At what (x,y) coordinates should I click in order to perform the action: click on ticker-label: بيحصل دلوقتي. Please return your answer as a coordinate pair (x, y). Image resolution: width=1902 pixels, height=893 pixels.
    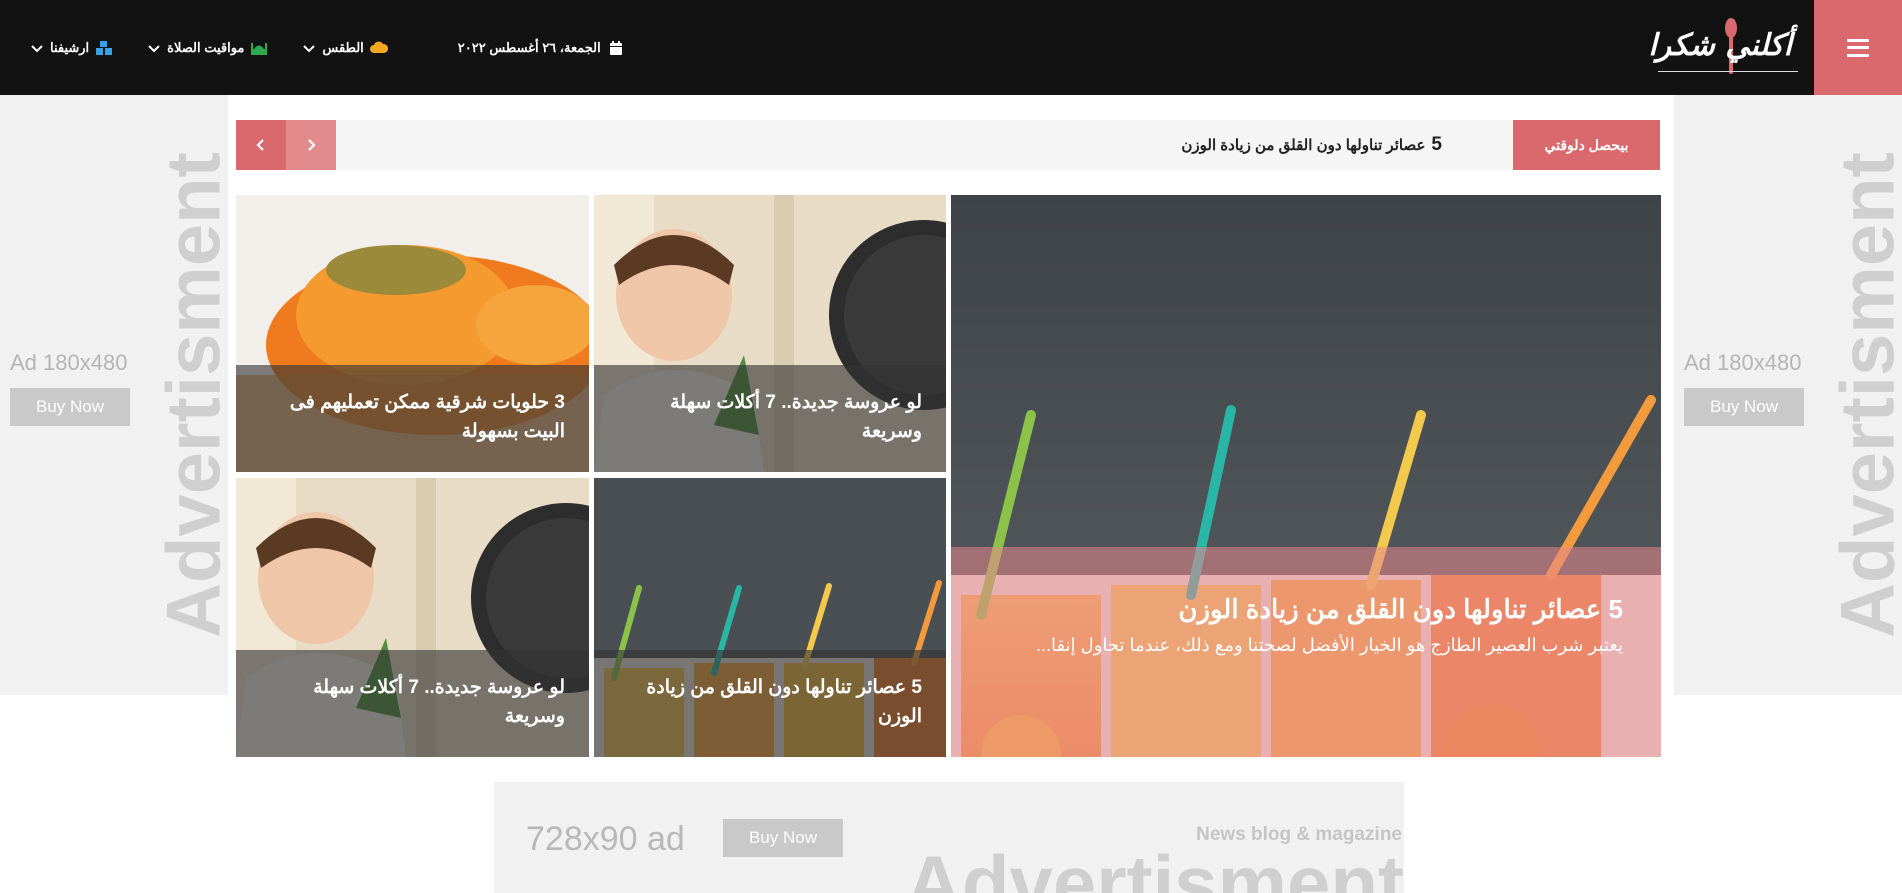
    Looking at the image, I should click on (1586, 145).